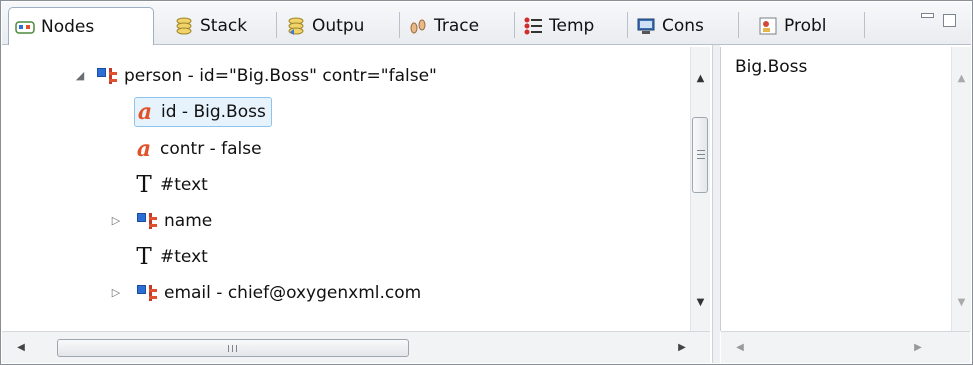  I want to click on tab-output: Outpu, so click(338, 26).